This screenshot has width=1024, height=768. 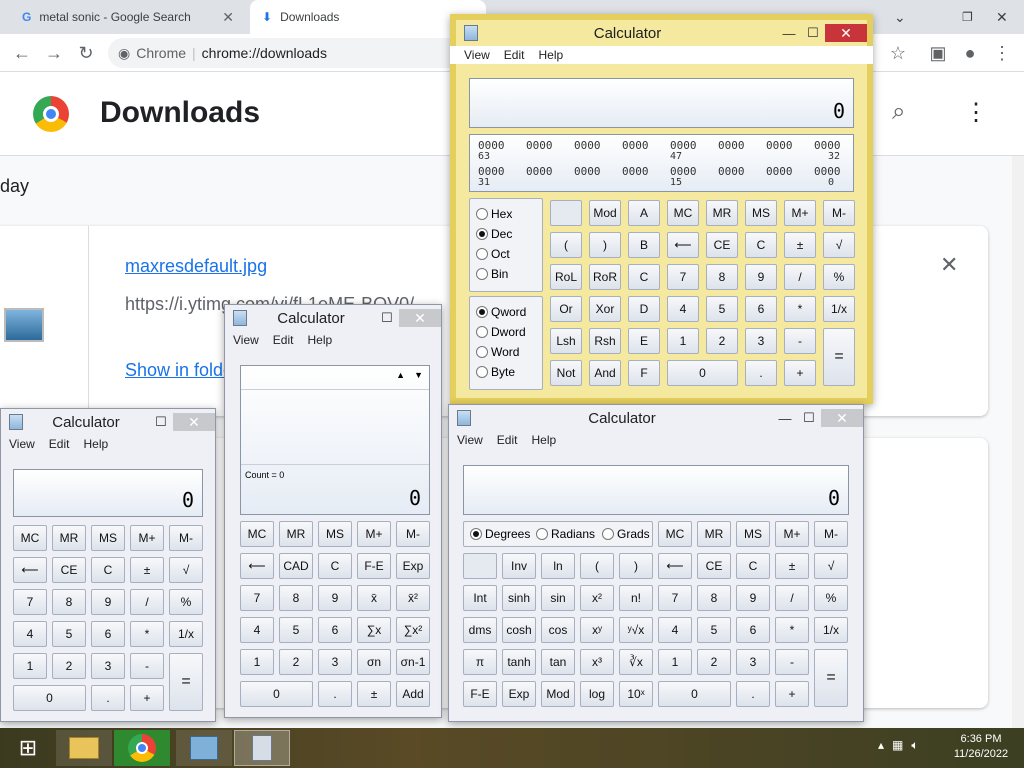 I want to click on key-exp: Exp, so click(x=519, y=694).